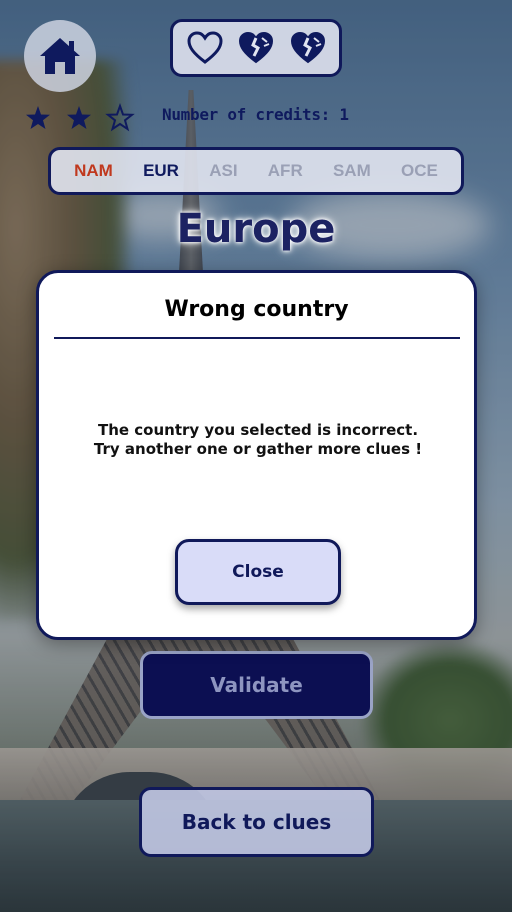  I want to click on home-button, so click(60, 56).